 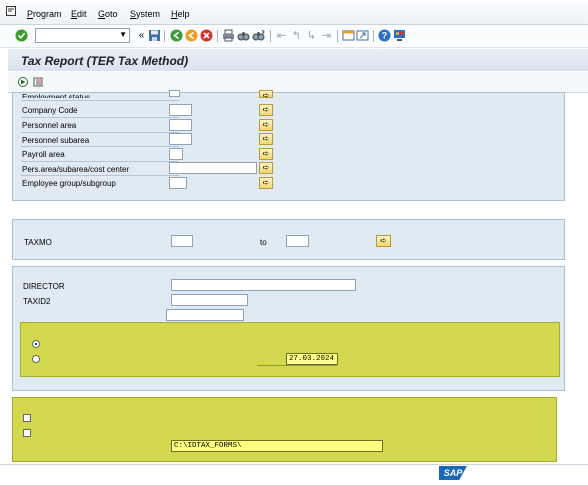 I want to click on personnel-subarea-label: Personnel subarea, so click(x=56, y=140).